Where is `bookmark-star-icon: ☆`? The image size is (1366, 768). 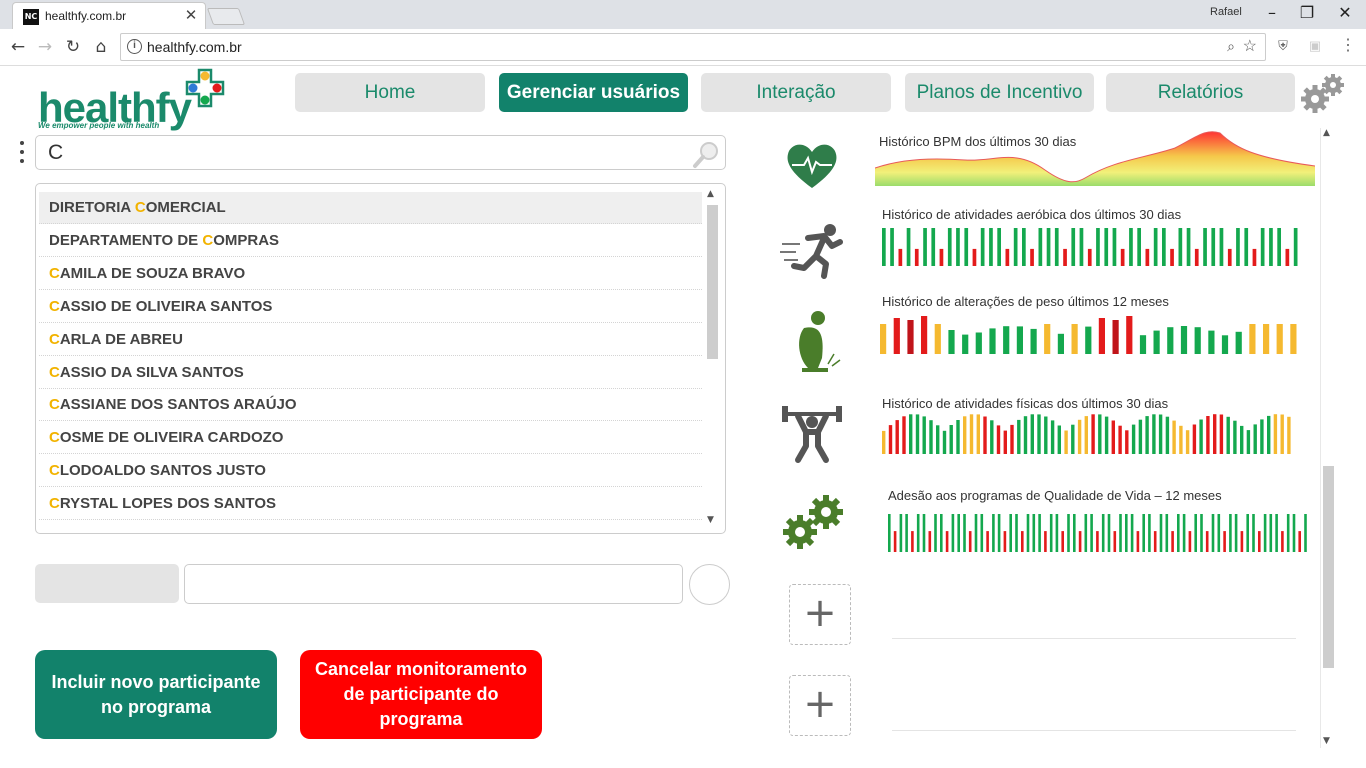
bookmark-star-icon: ☆ is located at coordinates (1250, 46).